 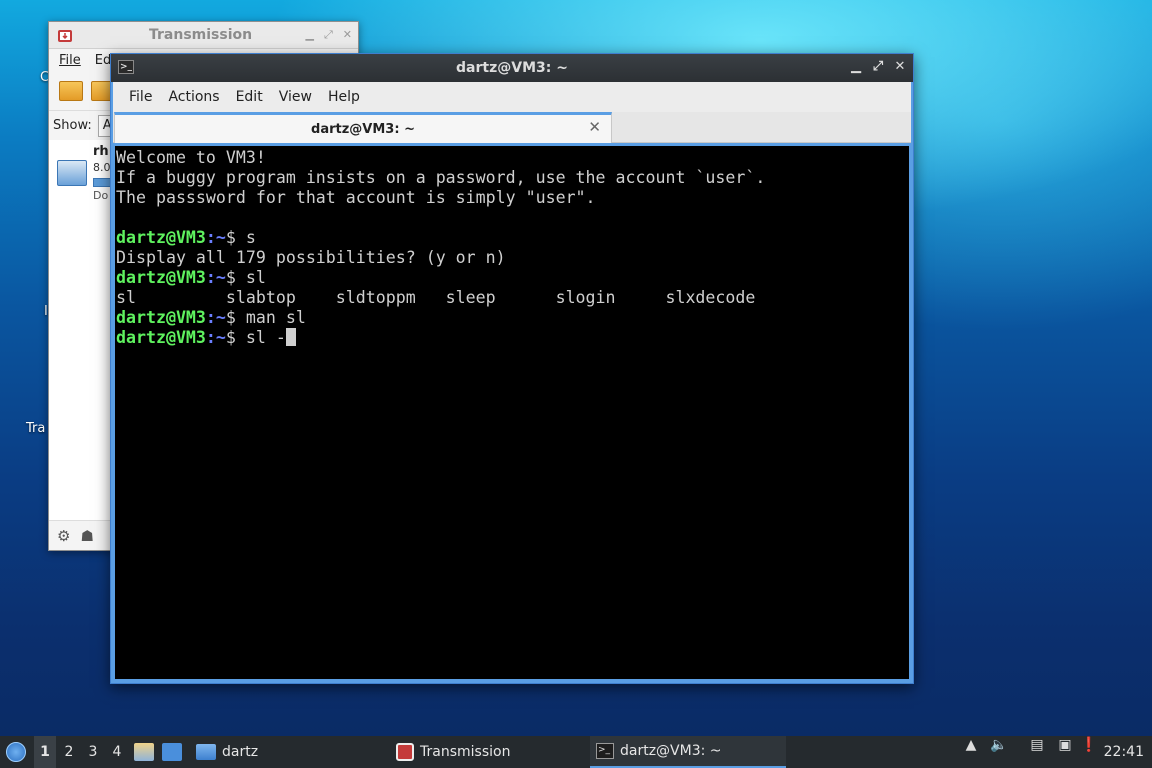 I want to click on lxqt-logo-icon, so click(x=16, y=752).